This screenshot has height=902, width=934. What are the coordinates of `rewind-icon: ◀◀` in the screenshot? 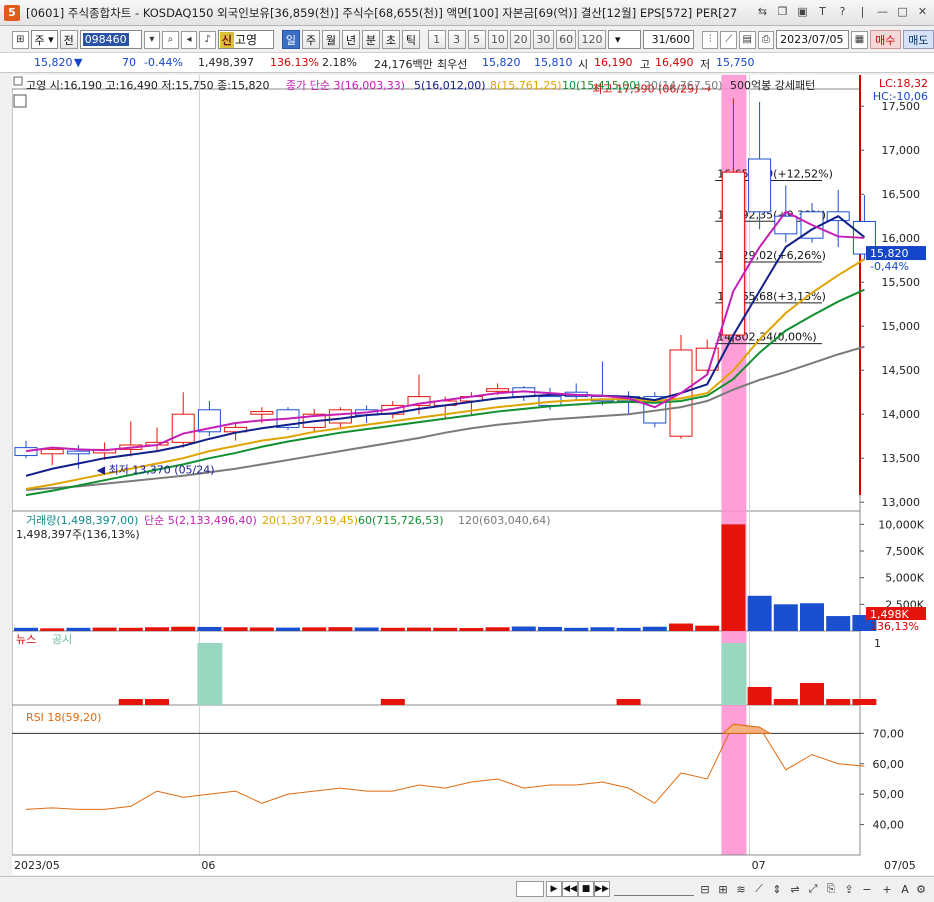 It's located at (570, 889).